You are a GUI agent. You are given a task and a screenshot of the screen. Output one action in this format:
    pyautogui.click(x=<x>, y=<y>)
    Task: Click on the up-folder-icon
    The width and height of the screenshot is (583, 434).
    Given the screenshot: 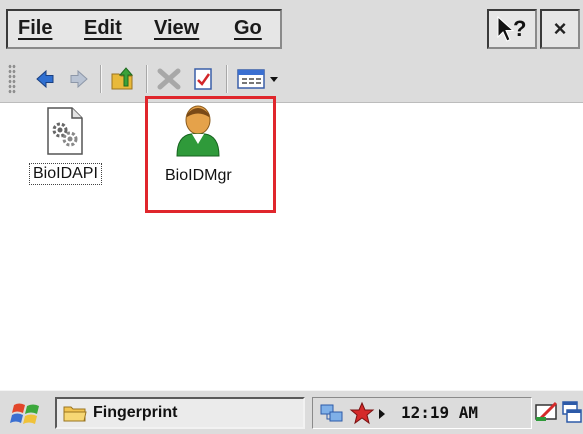 What is the action you would take?
    pyautogui.click(x=122, y=78)
    